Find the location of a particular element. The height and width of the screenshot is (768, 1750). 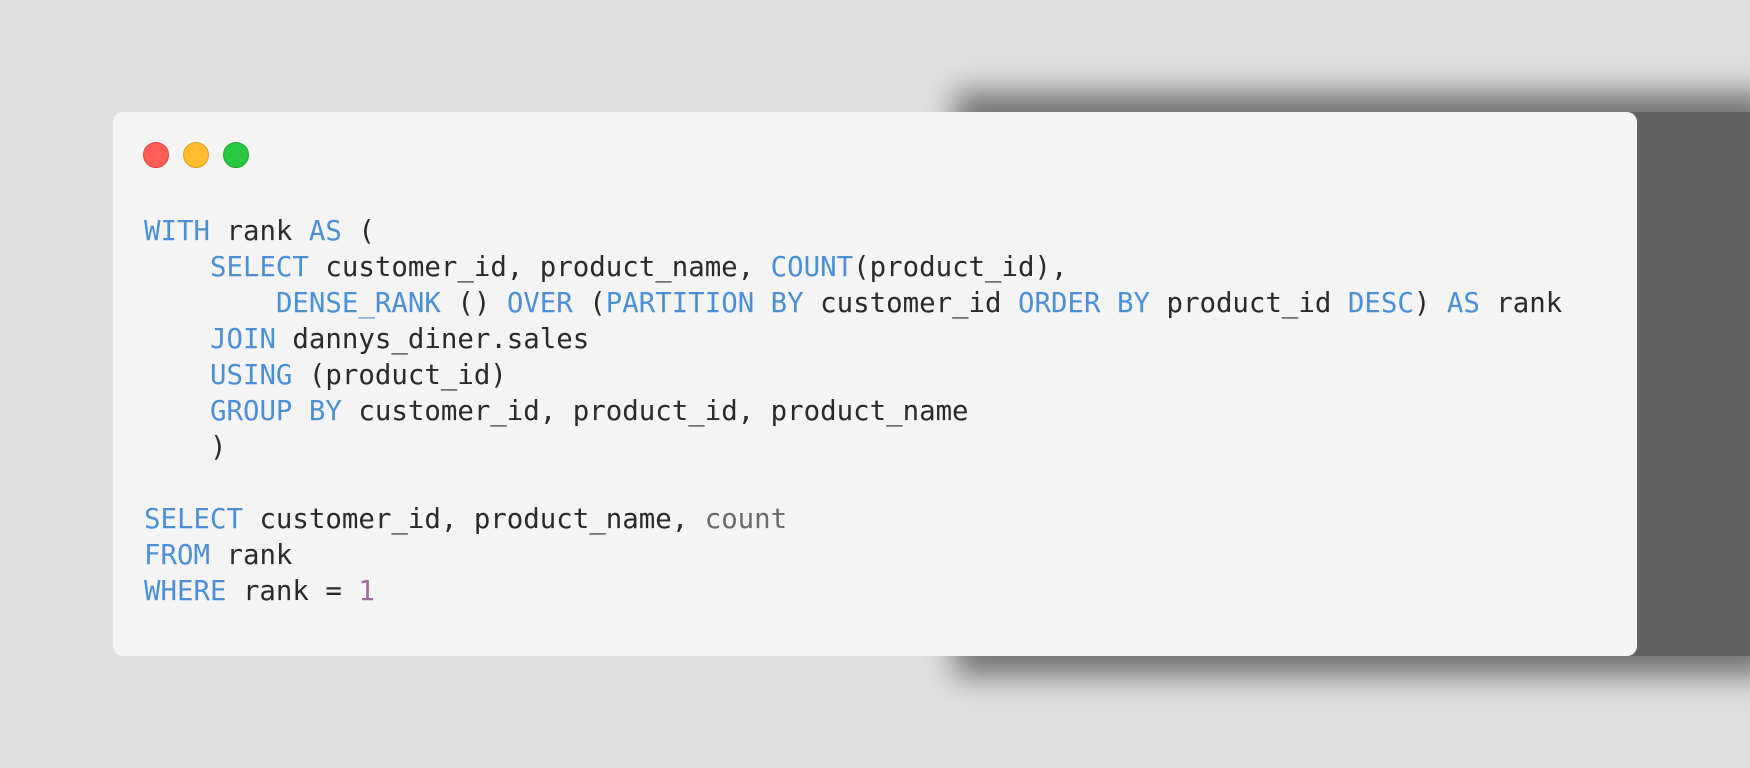

code-token-dim: count is located at coordinates (746, 519).